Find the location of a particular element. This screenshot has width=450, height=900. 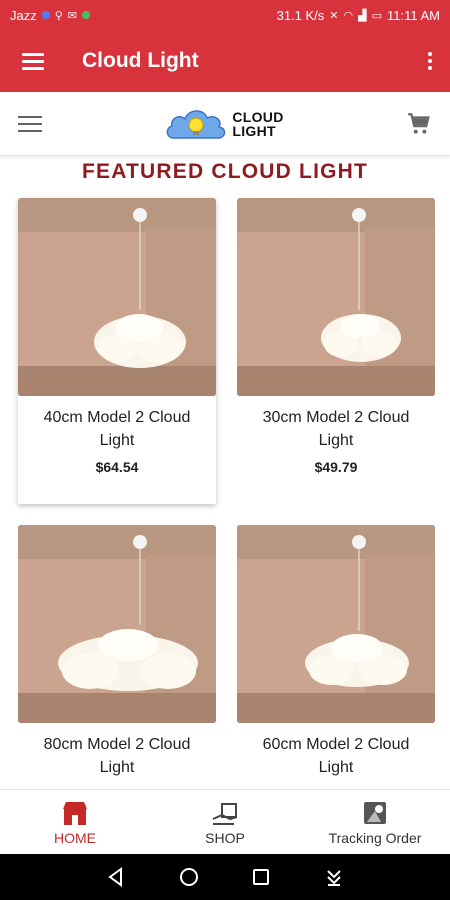

map-pin-icon is located at coordinates (375, 812).